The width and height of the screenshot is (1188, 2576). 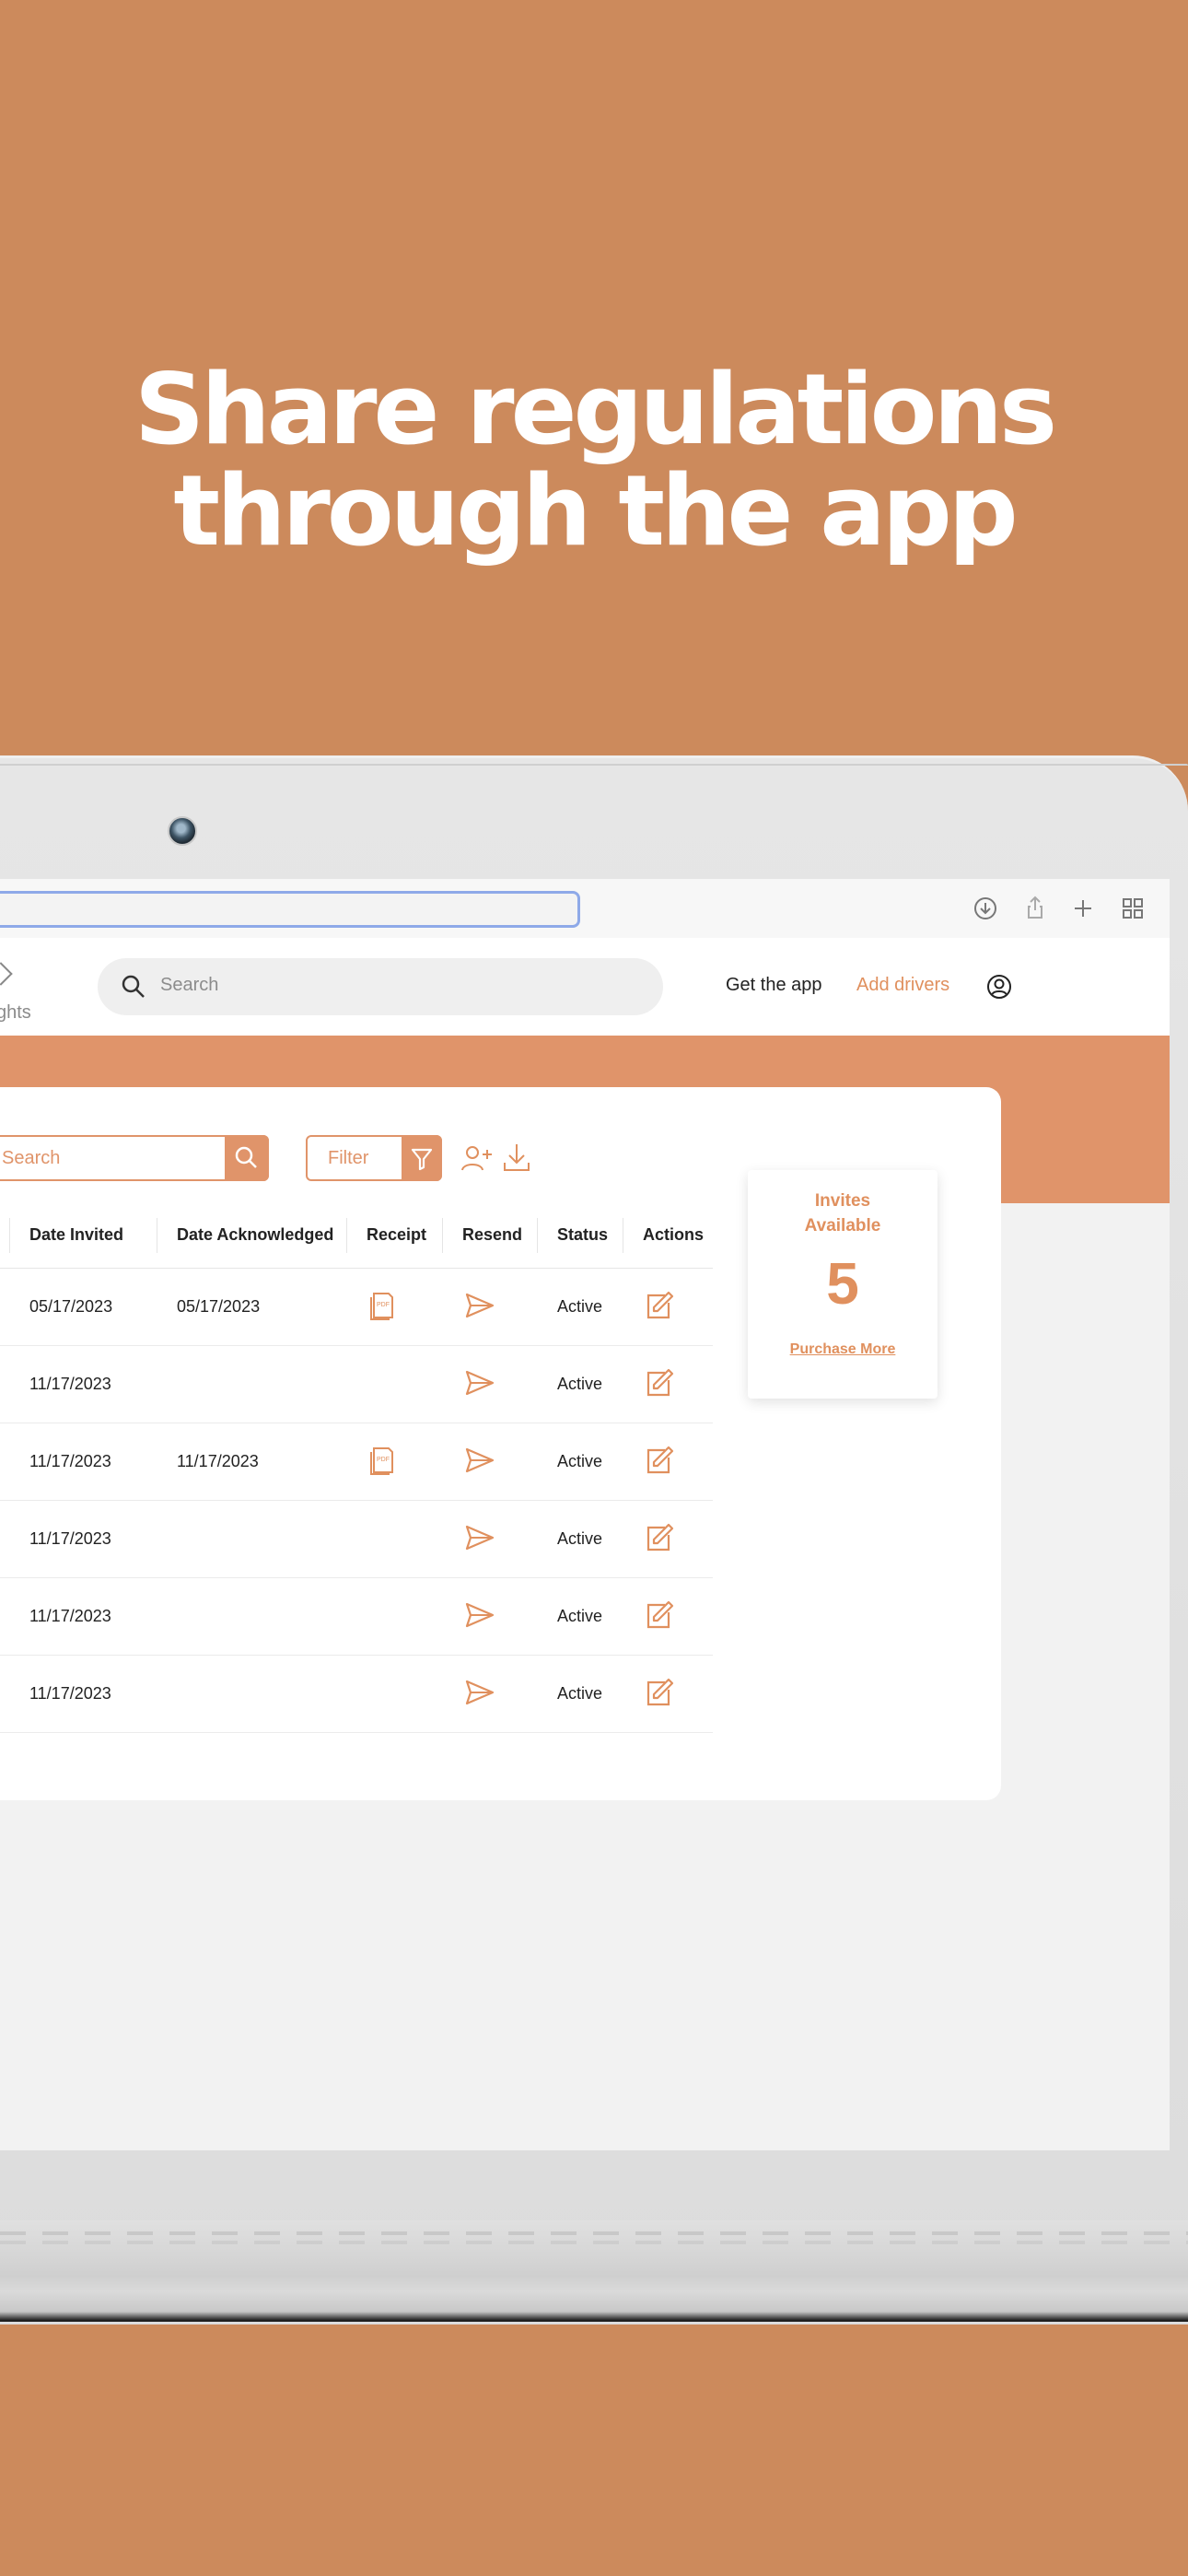 What do you see at coordinates (356, 1307) in the screenshot?
I see `table-row: 05/17/2023 05/17/2023 PDF Active` at bounding box center [356, 1307].